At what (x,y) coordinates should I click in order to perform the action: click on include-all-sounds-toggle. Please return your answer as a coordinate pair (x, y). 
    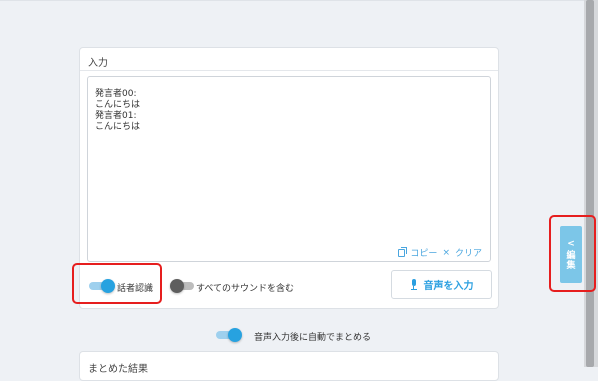
    Looking at the image, I should click on (183, 286).